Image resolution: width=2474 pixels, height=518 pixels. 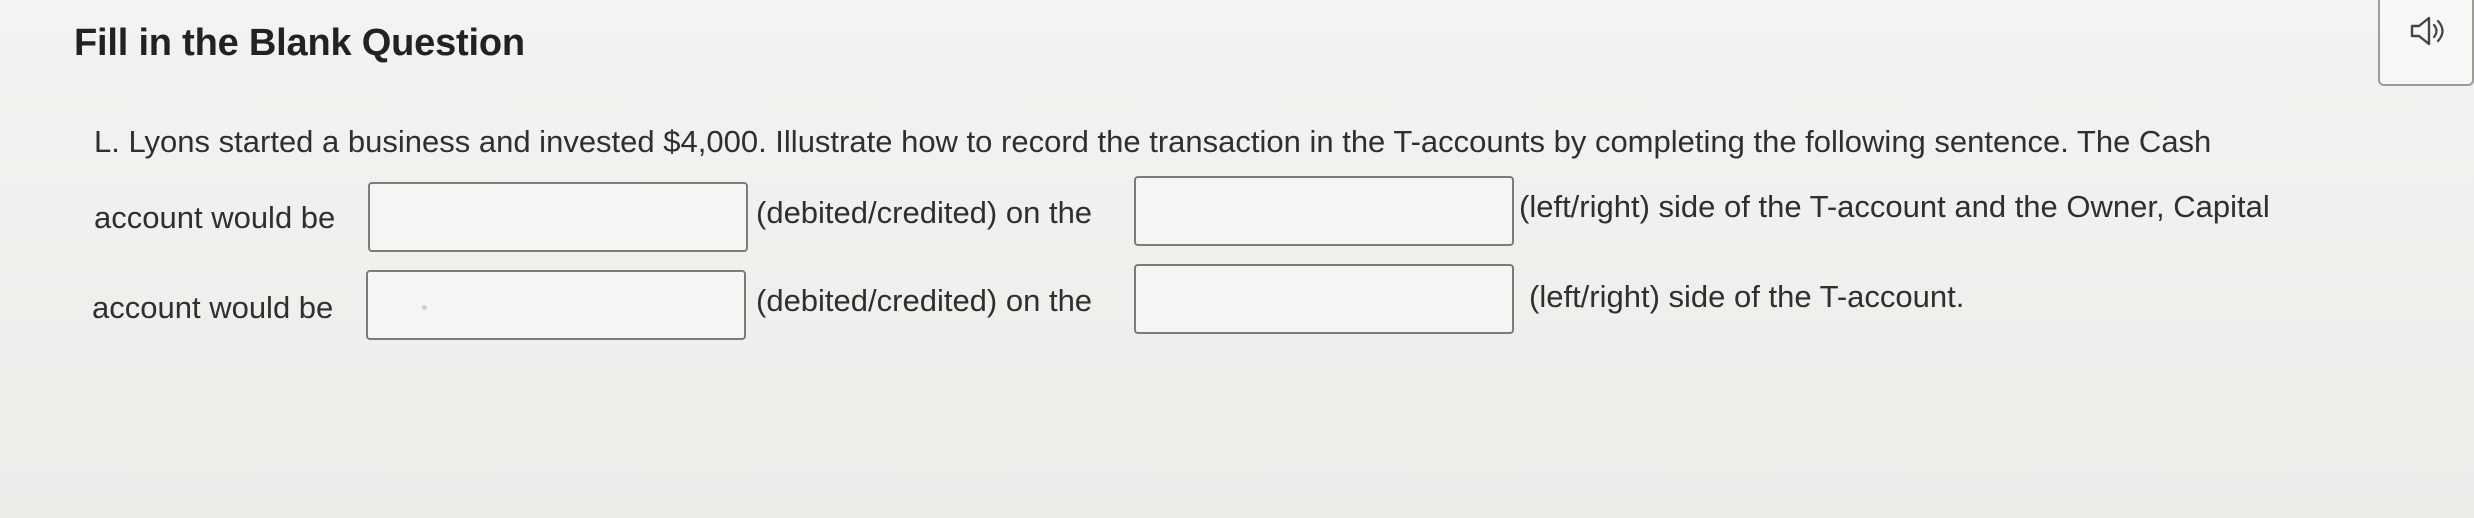 What do you see at coordinates (558, 217) in the screenshot?
I see `blank-1-debited-credited` at bounding box center [558, 217].